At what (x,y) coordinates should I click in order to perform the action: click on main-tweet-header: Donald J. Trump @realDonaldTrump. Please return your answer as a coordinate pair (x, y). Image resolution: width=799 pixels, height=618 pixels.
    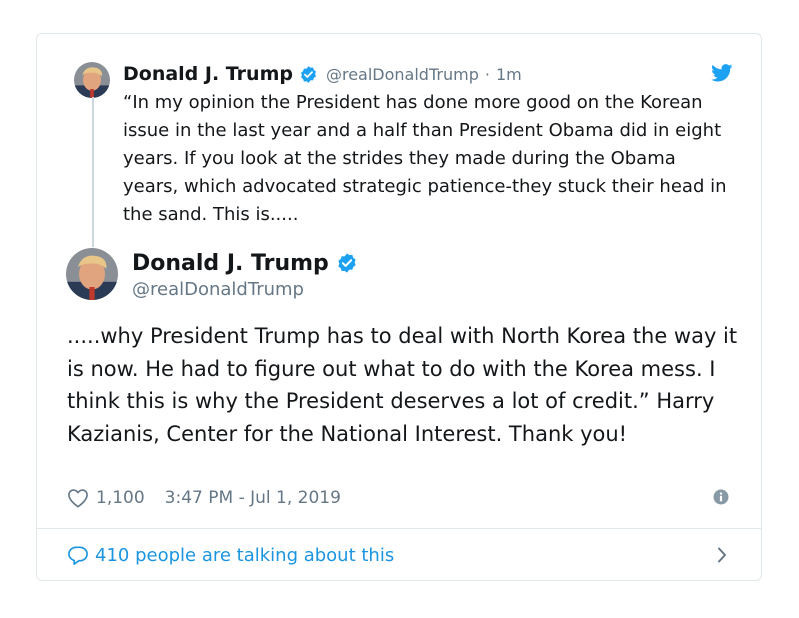
    Looking at the image, I should click on (245, 275).